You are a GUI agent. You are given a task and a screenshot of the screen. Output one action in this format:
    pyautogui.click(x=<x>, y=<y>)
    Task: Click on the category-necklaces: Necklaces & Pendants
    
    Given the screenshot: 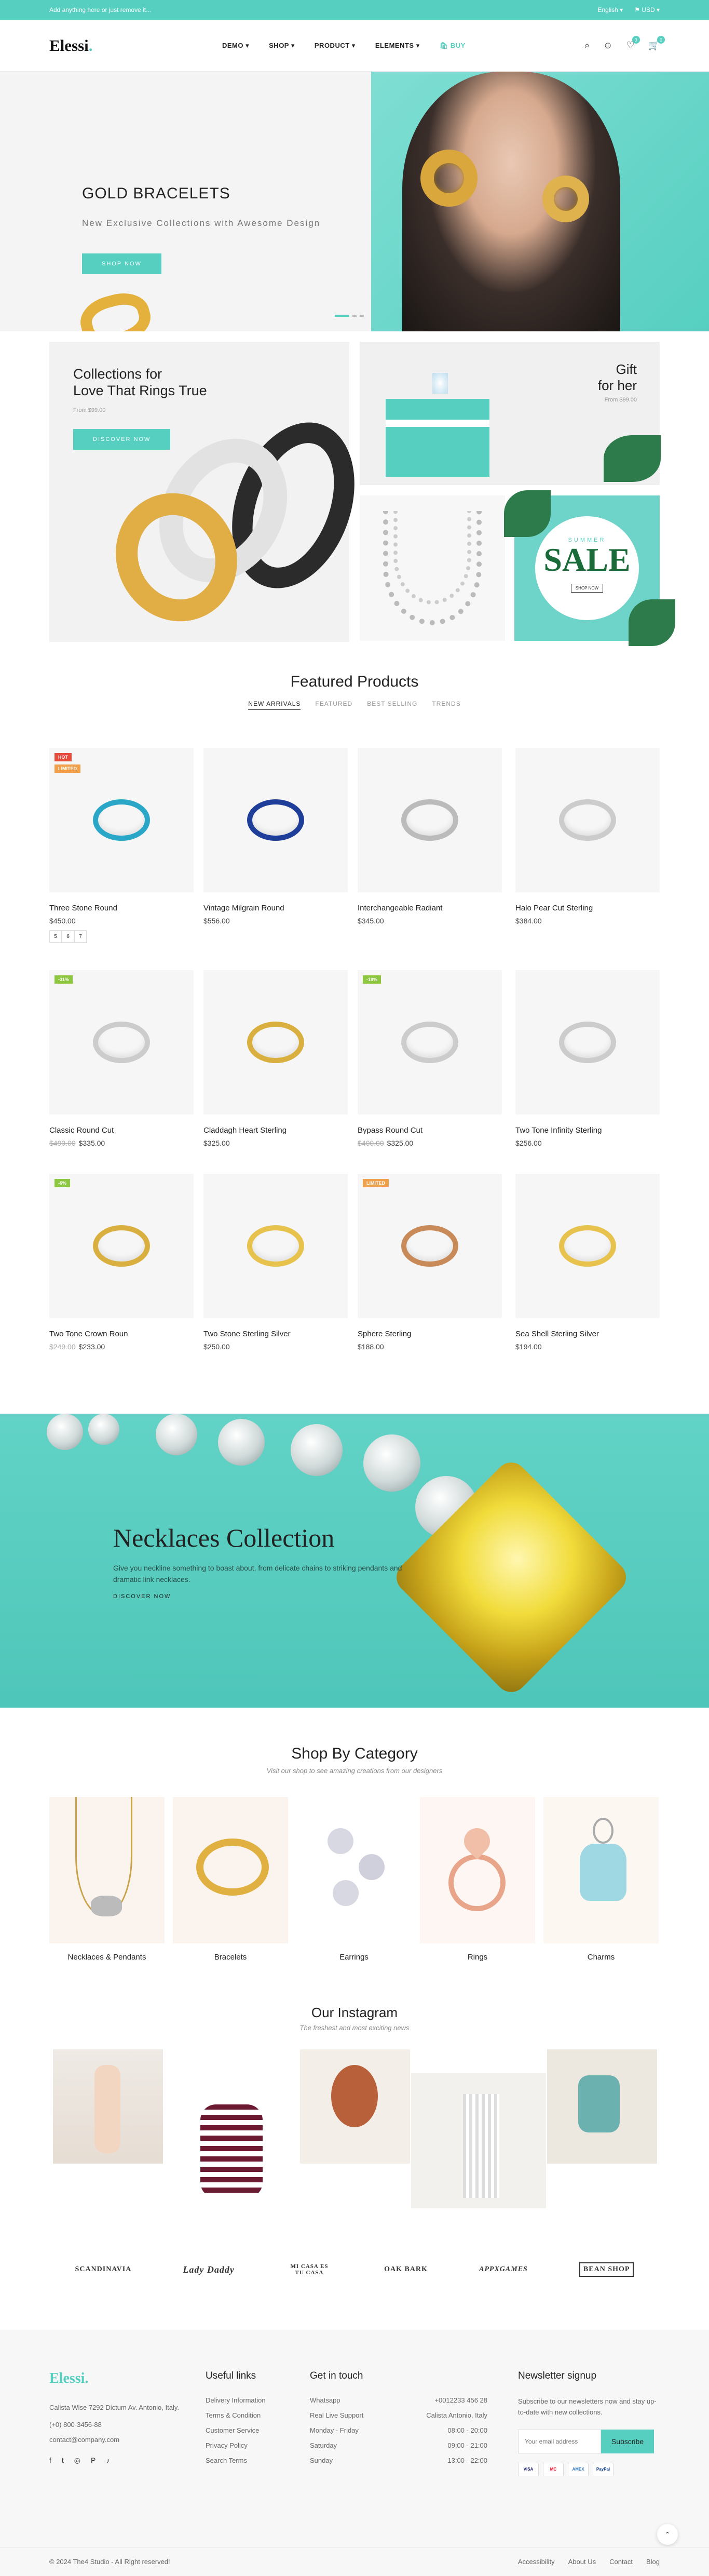 What is the action you would take?
    pyautogui.click(x=107, y=1880)
    